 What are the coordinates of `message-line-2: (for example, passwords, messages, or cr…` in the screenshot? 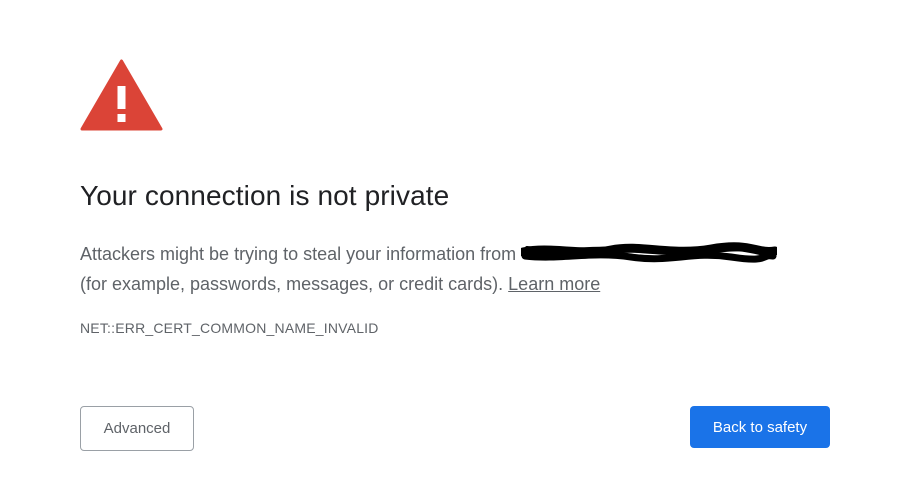 It's located at (460, 284).